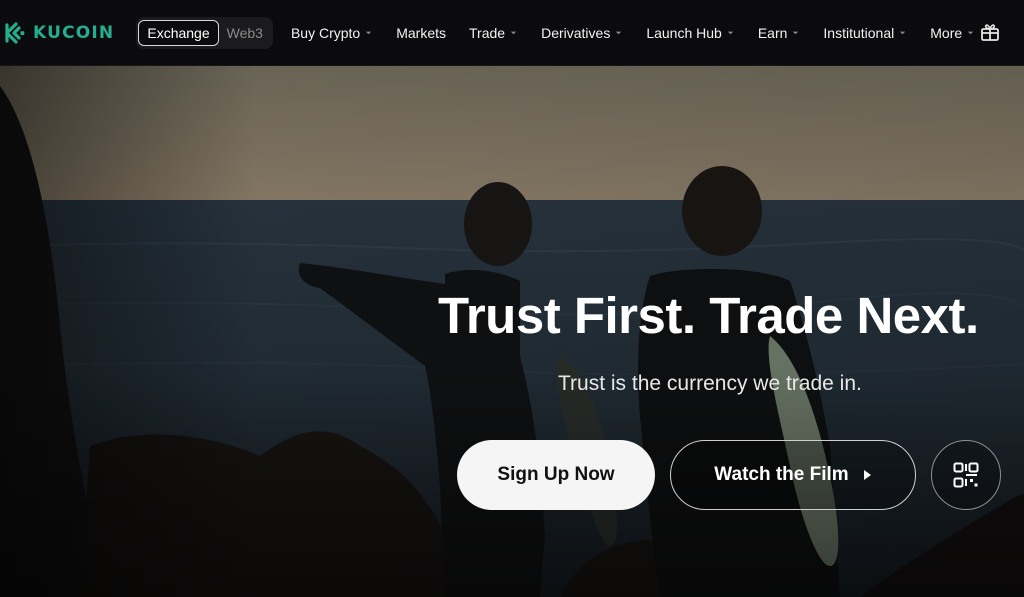  What do you see at coordinates (781, 474) in the screenshot?
I see `watch-film-button-label: Watch the Film` at bounding box center [781, 474].